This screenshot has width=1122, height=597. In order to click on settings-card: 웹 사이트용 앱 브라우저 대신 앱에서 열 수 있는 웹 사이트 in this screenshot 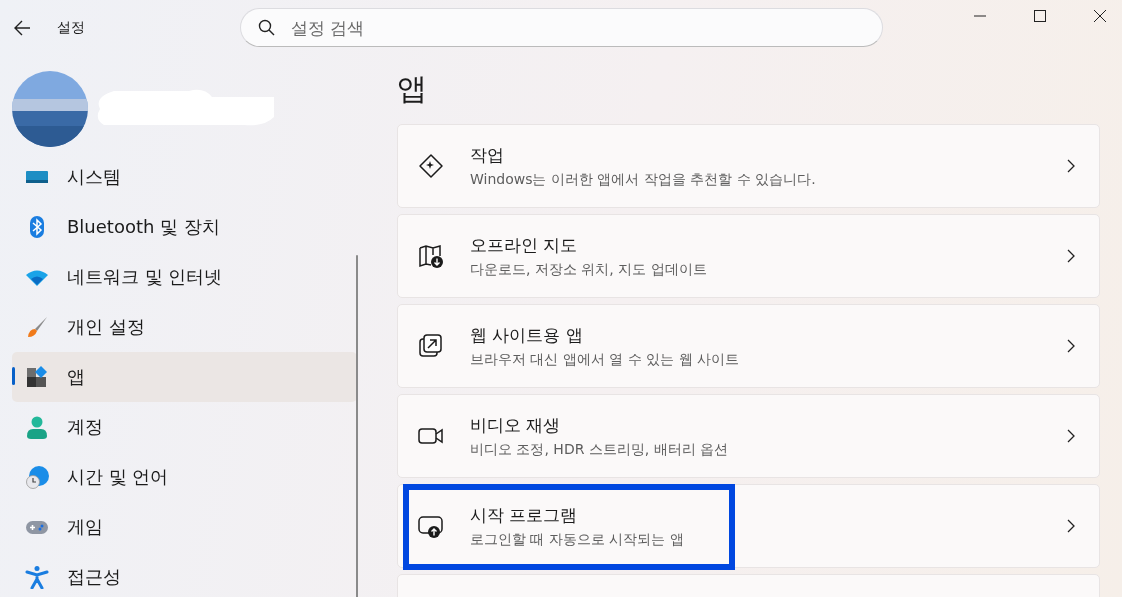, I will do `click(748, 346)`.